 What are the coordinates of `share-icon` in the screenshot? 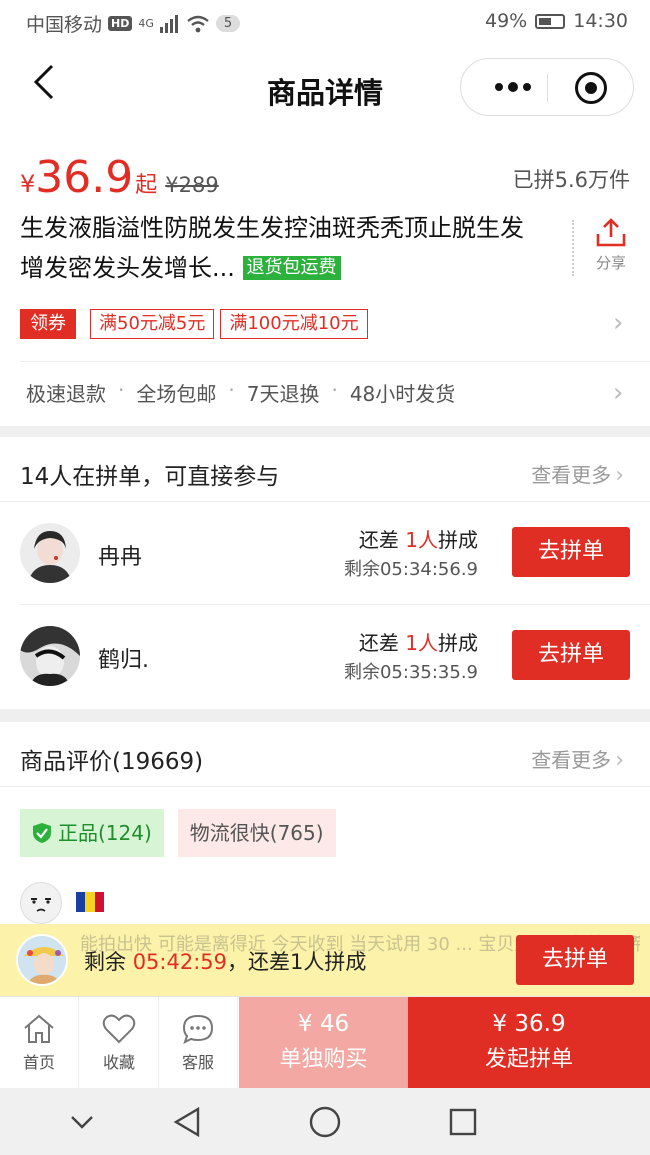 It's located at (611, 232).